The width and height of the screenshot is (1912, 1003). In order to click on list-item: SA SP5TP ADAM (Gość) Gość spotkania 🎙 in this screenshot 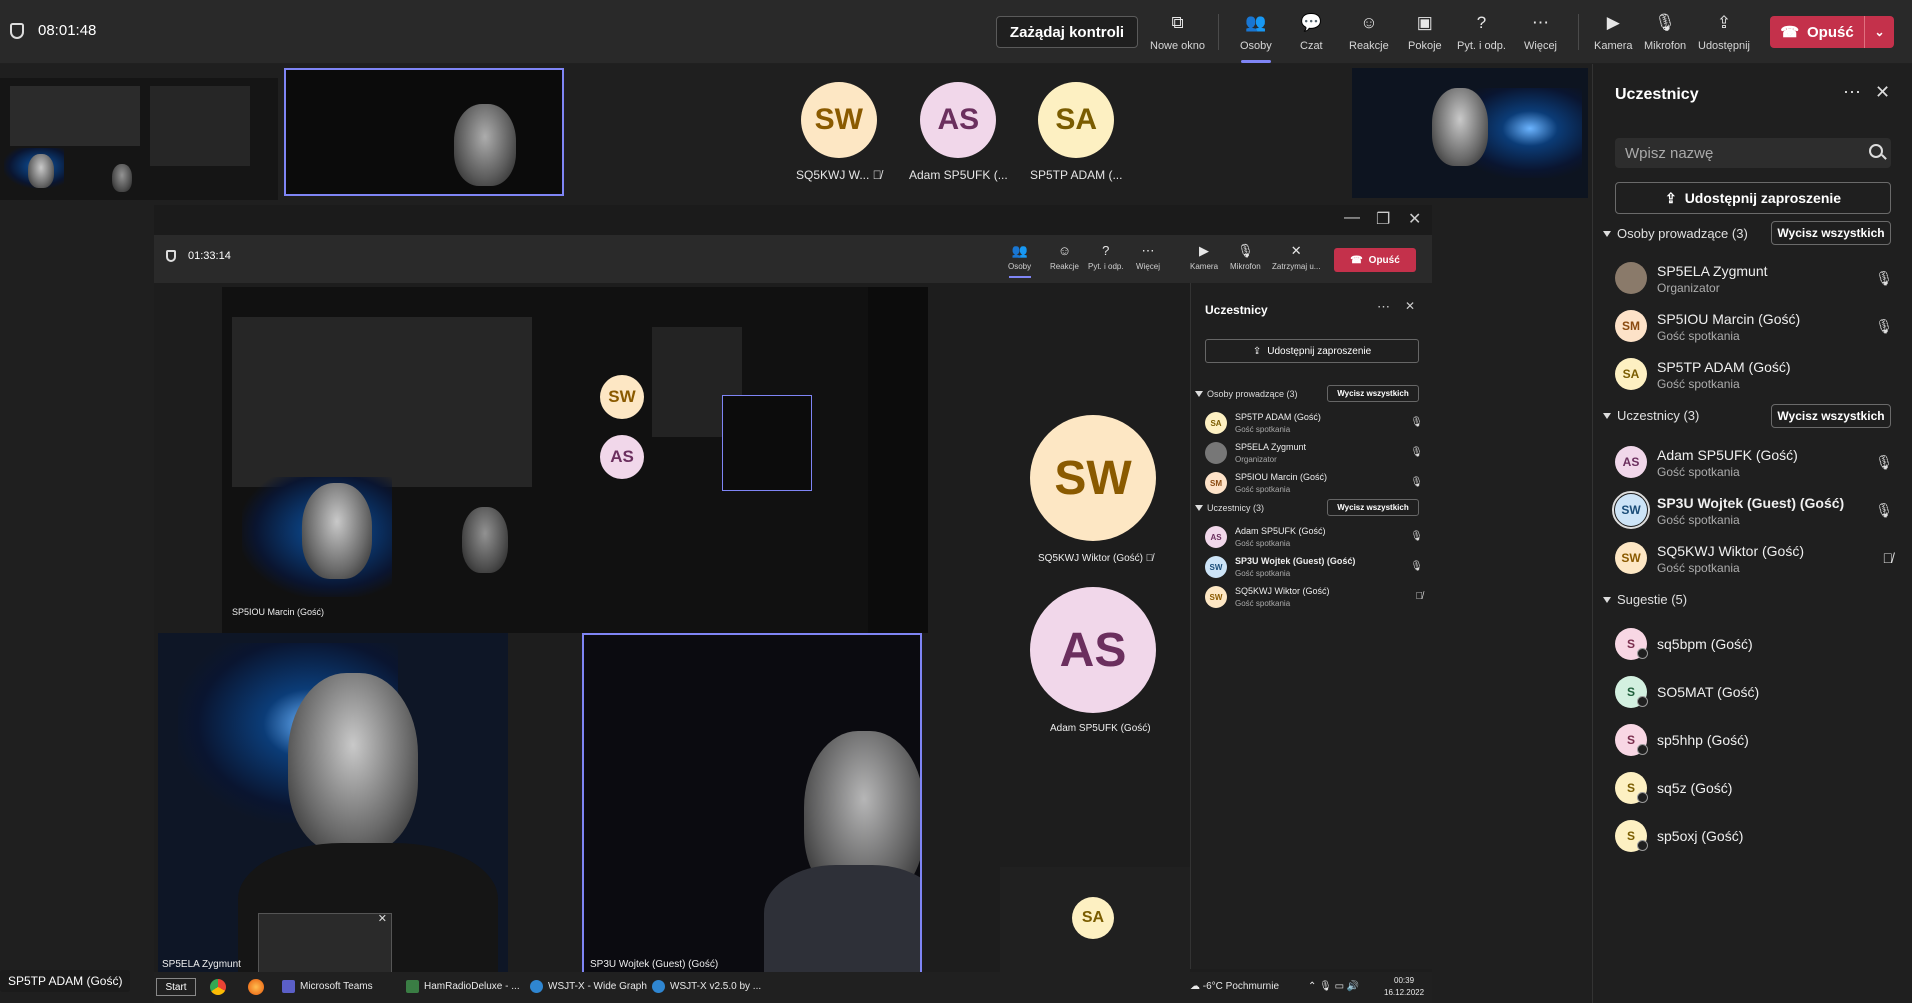, I will do `click(1315, 424)`.